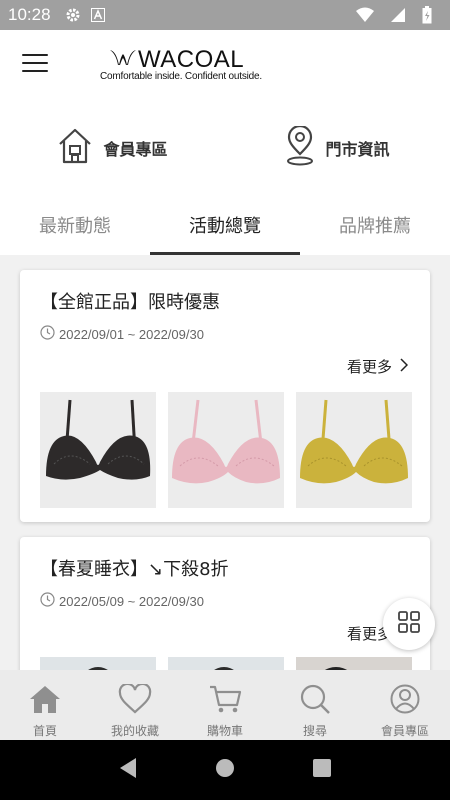 This screenshot has height=800, width=450. What do you see at coordinates (225, 15) in the screenshot?
I see `status-bar: 10:28` at bounding box center [225, 15].